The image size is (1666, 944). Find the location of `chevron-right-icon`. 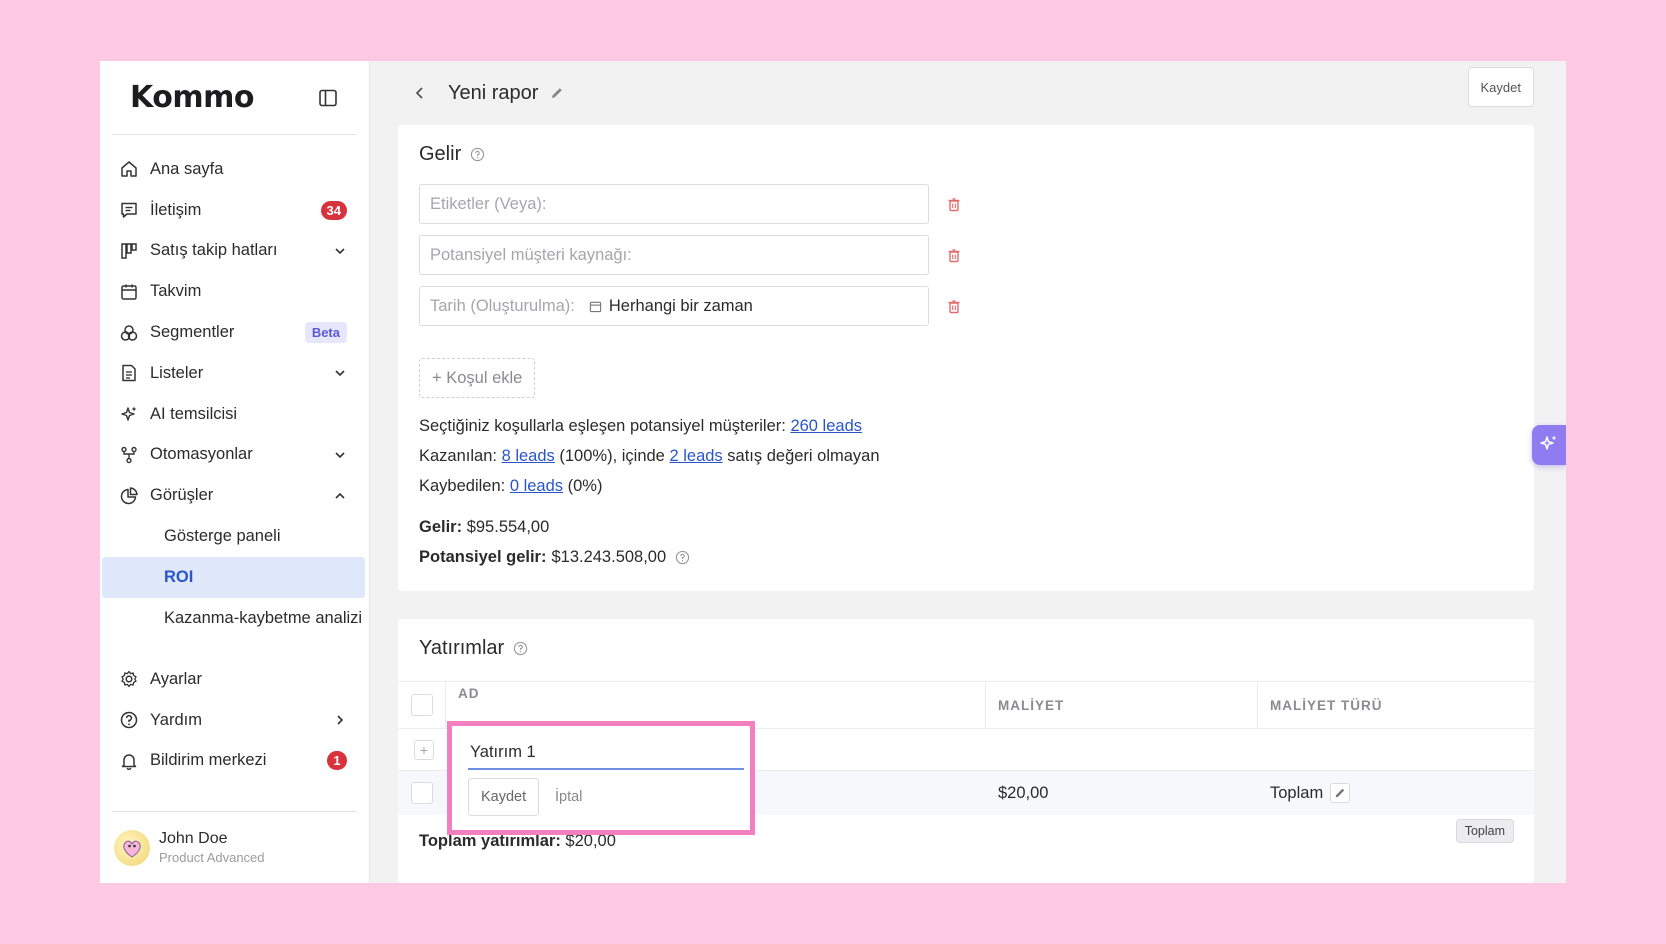

chevron-right-icon is located at coordinates (340, 720).